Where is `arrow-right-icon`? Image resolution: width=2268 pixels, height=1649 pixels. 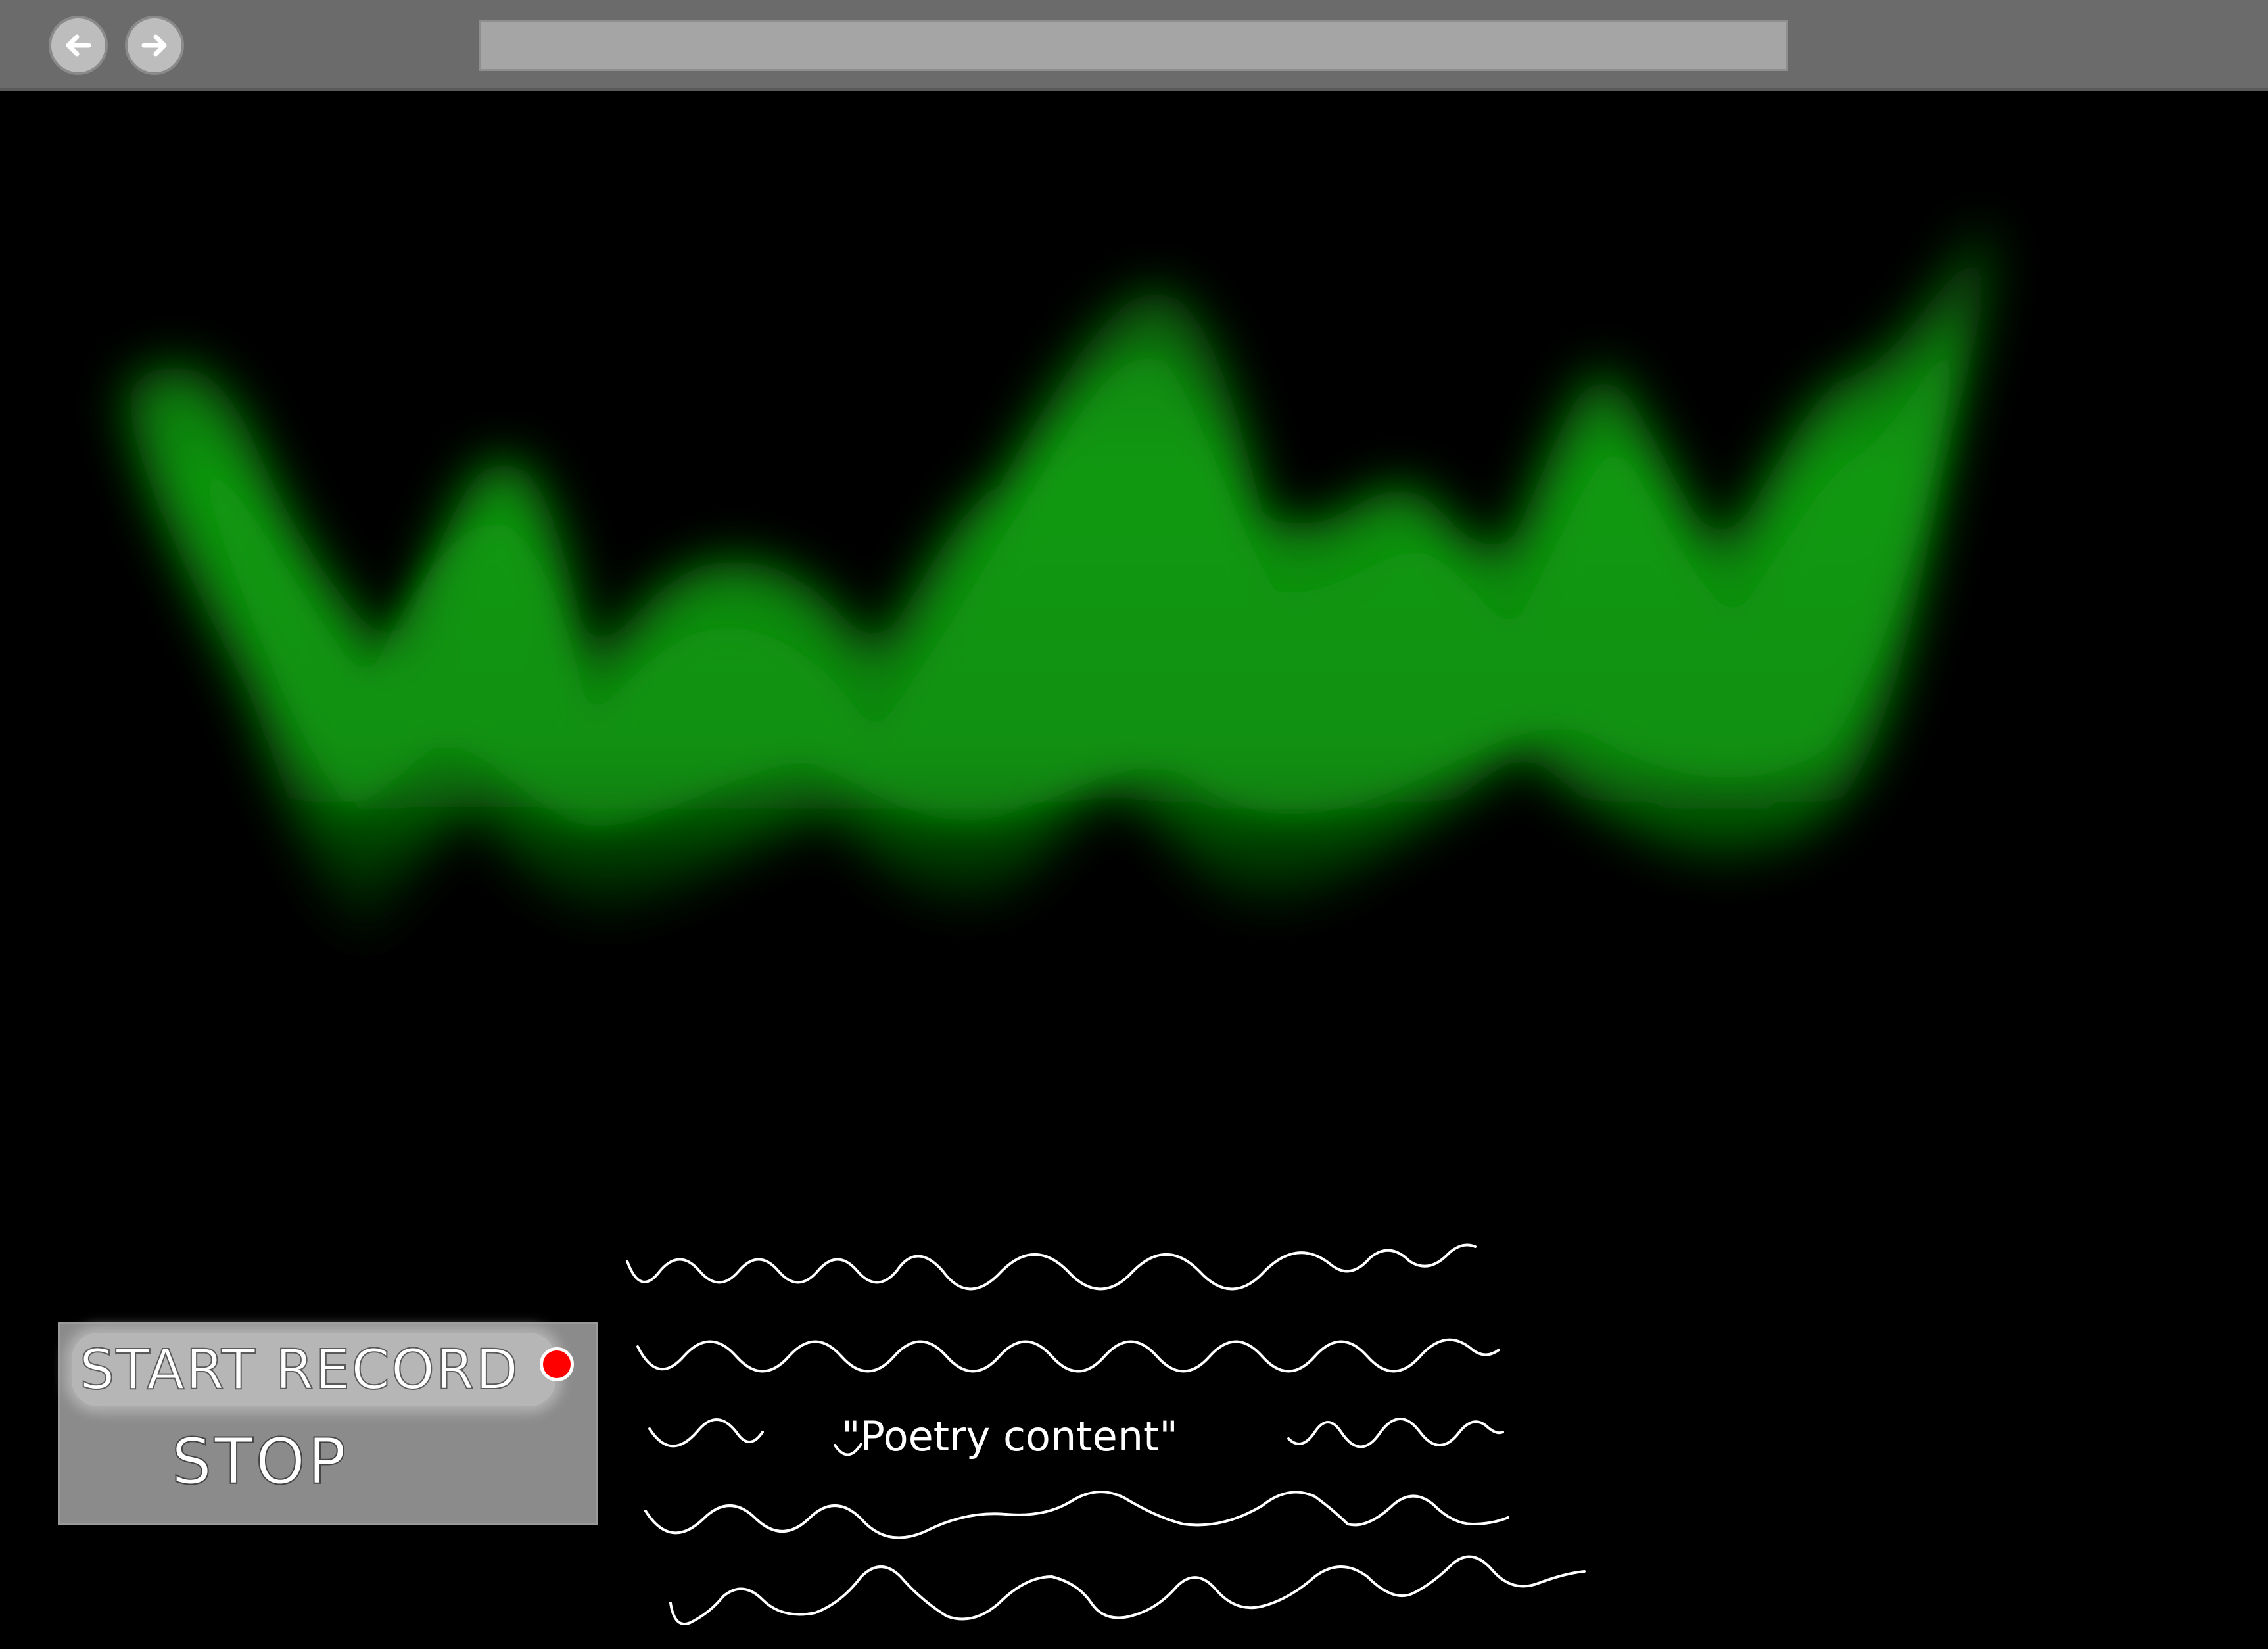
arrow-right-icon is located at coordinates (154, 46).